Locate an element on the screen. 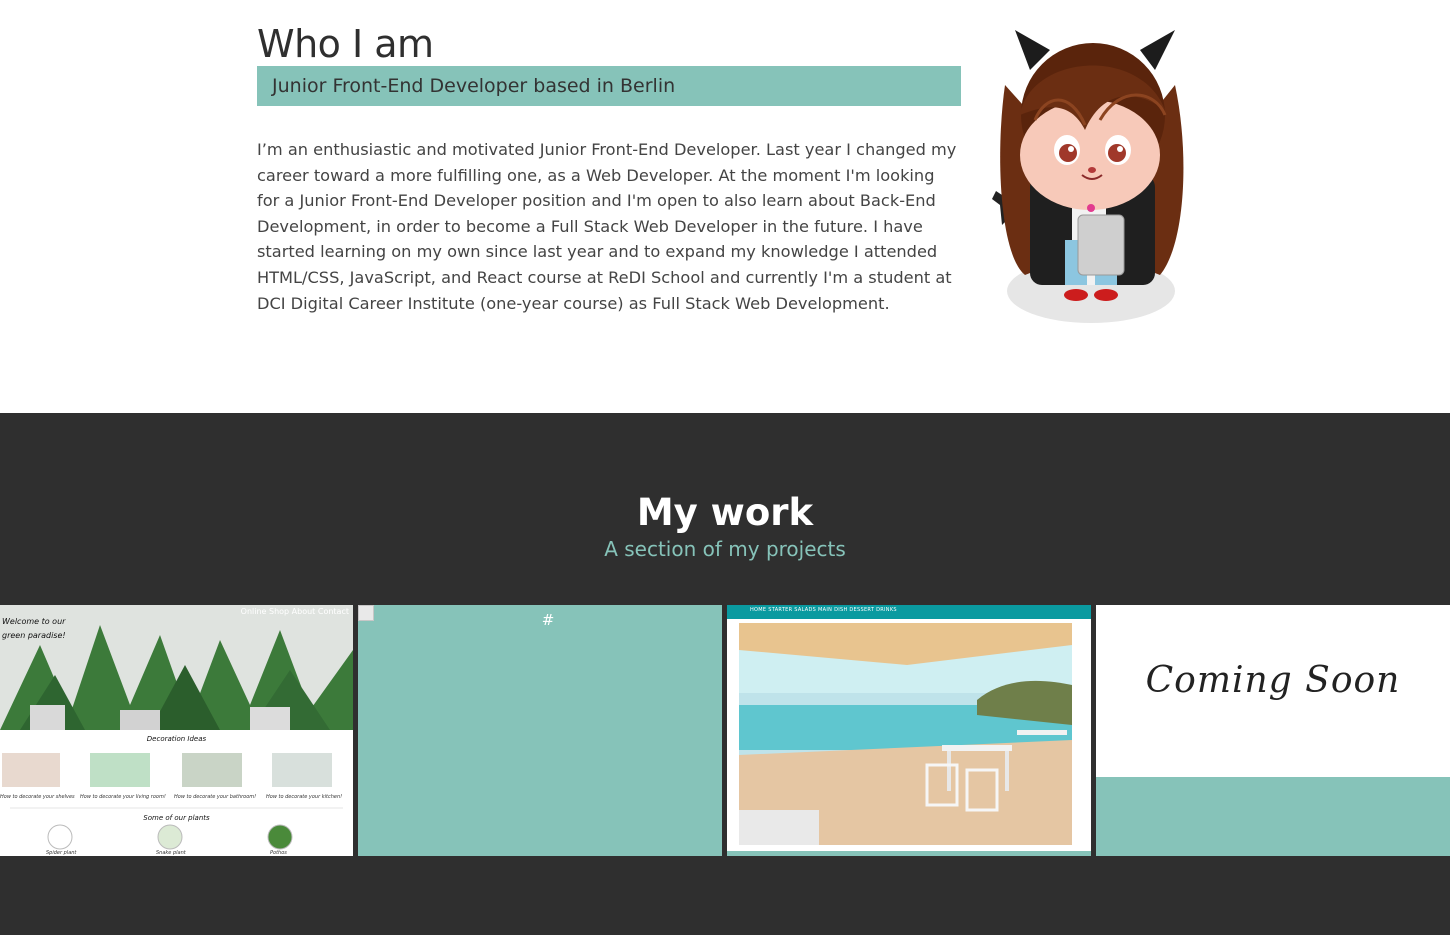  project-card-coming-soon: Coming Soon is located at coordinates (1273, 730).